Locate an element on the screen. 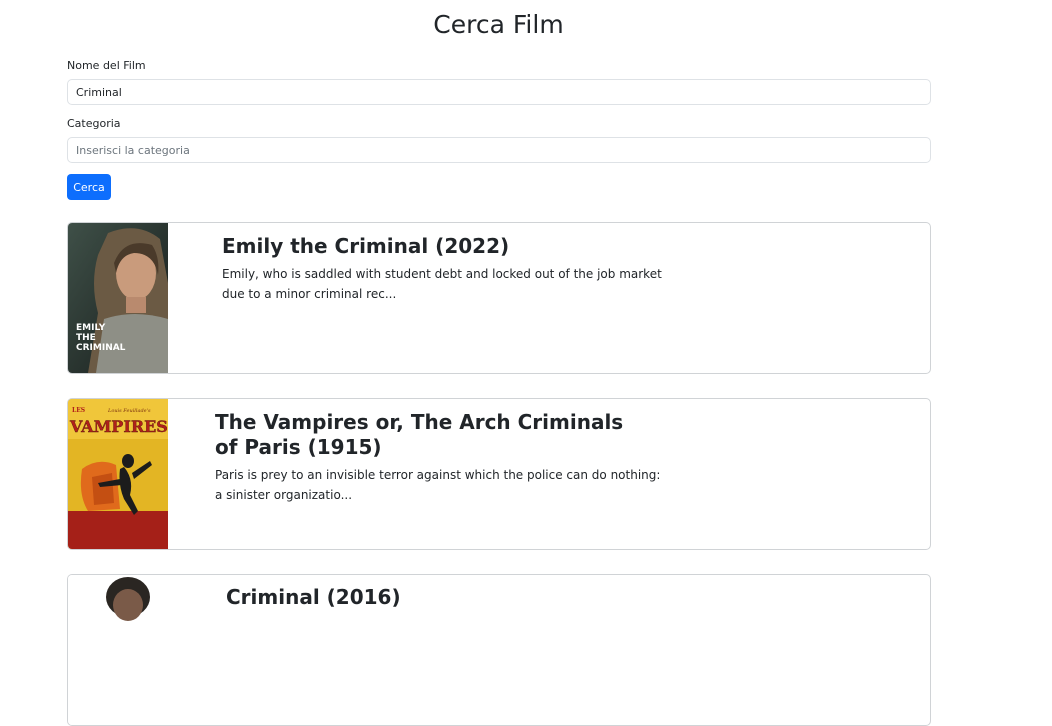 The height and width of the screenshot is (726, 1052). movie-poster: EMILY THE CRIMINAL is located at coordinates (118, 298).